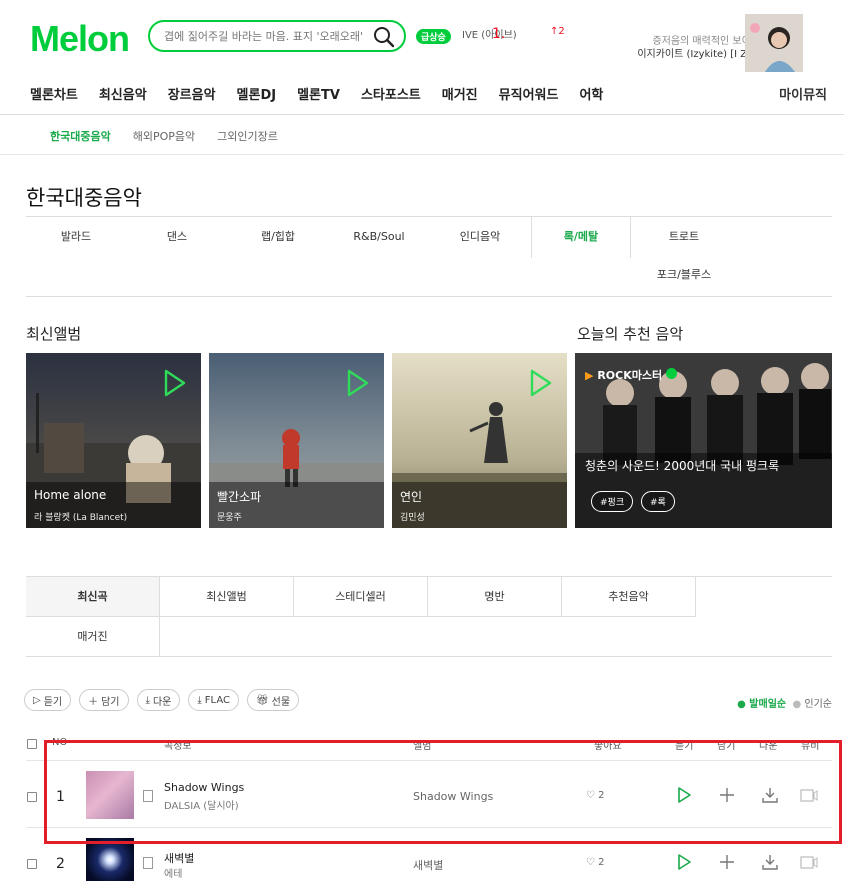 This screenshot has width=844, height=881. What do you see at coordinates (32, 744) in the screenshot?
I see `select-all-checkbox` at bounding box center [32, 744].